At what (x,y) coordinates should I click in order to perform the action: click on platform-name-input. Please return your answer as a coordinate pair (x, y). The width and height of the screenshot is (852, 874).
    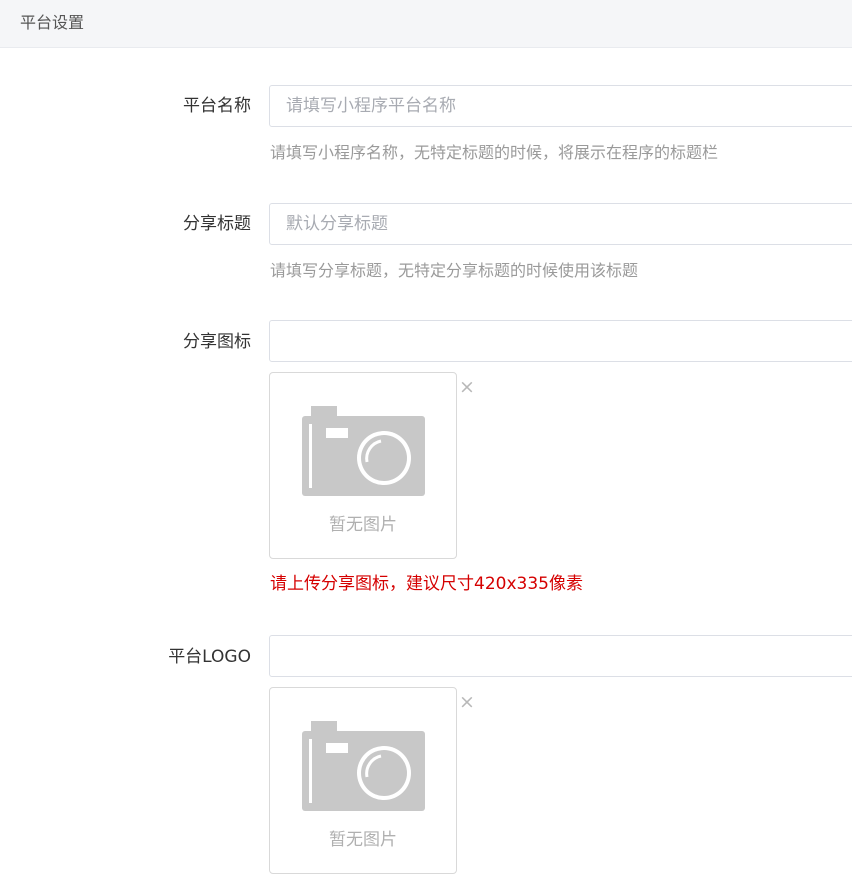
    Looking at the image, I should click on (560, 106).